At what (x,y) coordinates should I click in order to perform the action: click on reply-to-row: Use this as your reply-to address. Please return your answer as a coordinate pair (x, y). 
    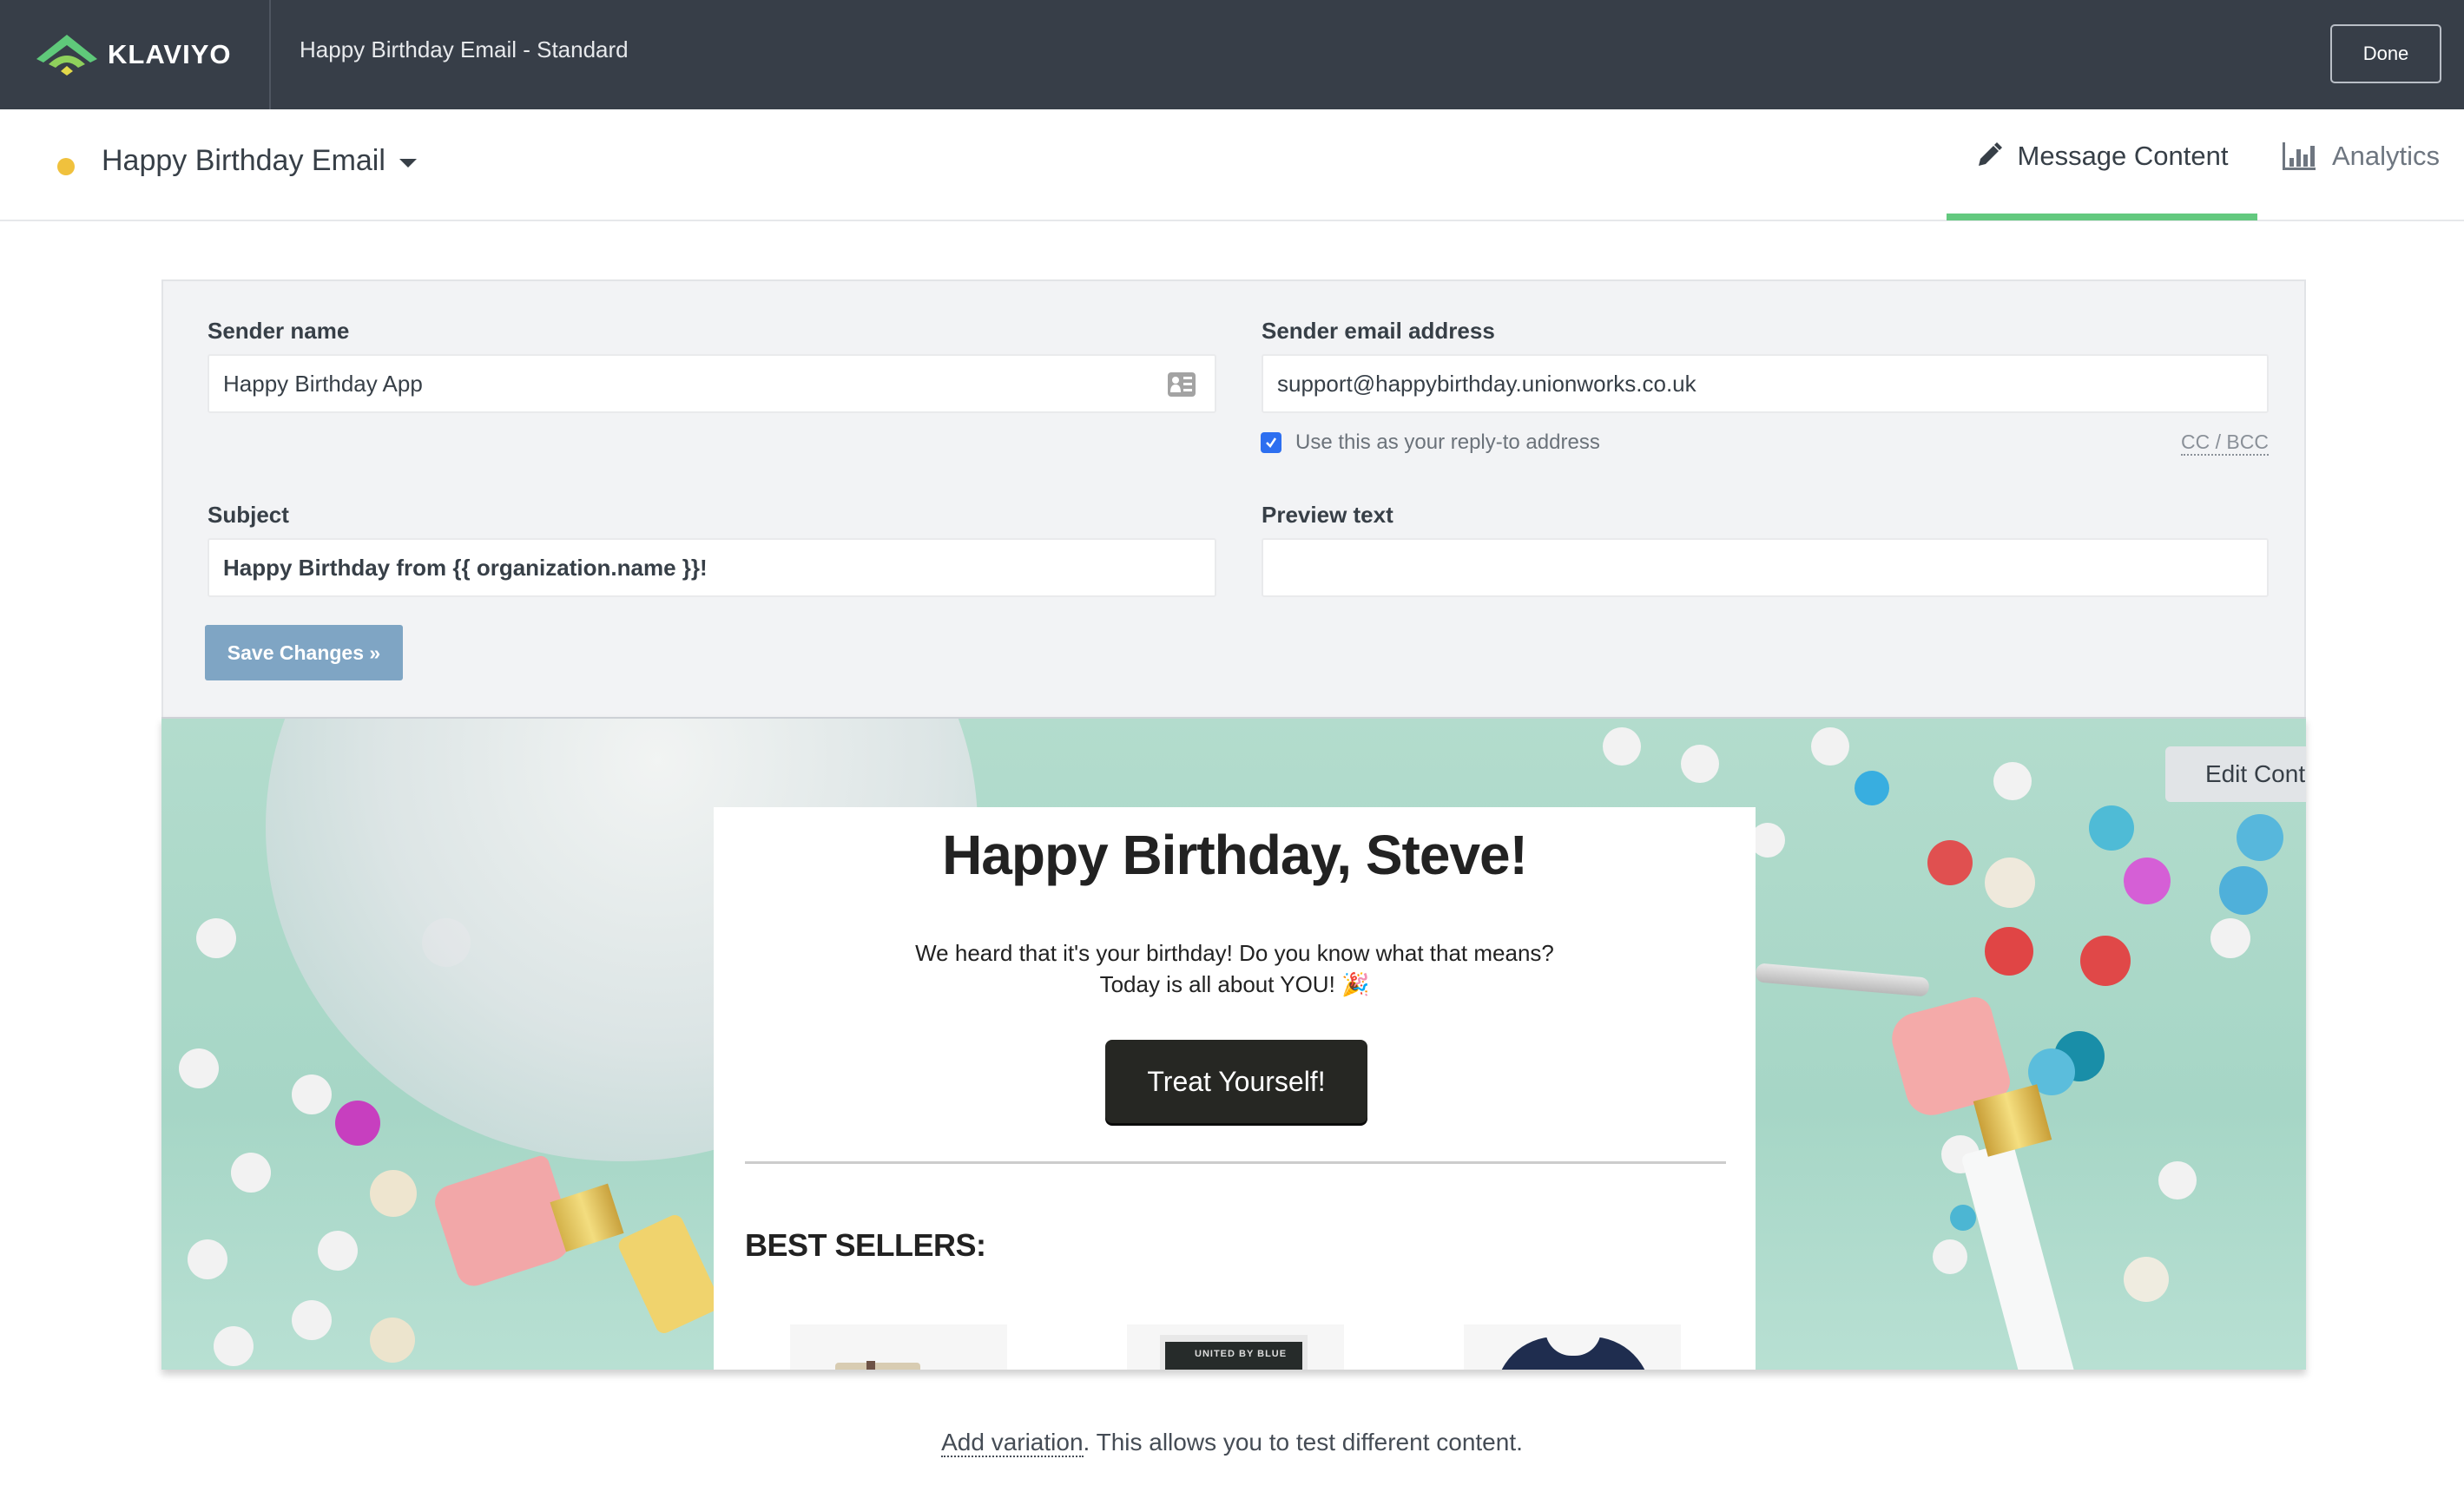
    Looking at the image, I should click on (1430, 442).